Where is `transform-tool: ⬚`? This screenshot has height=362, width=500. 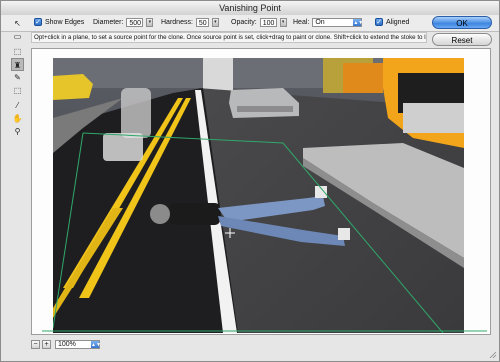 transform-tool: ⬚ is located at coordinates (17, 90).